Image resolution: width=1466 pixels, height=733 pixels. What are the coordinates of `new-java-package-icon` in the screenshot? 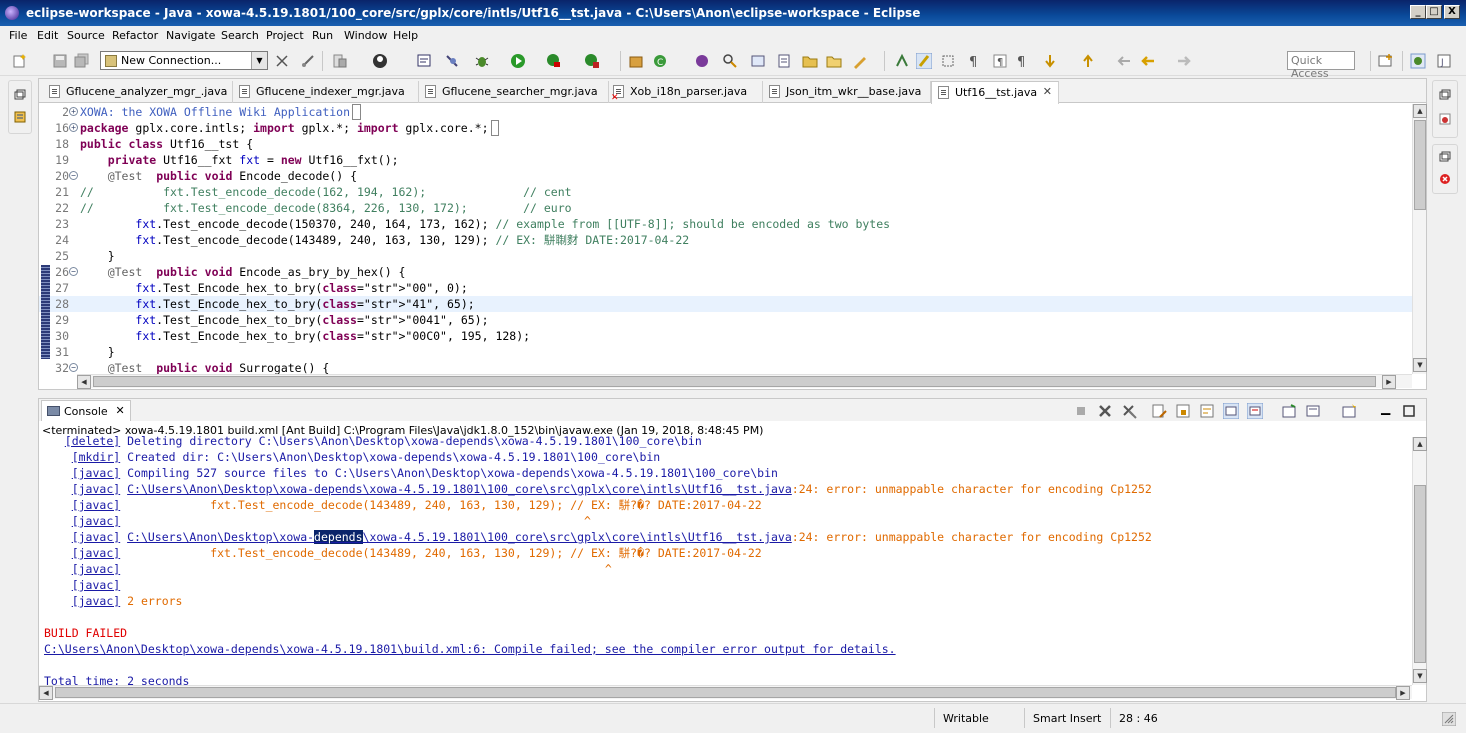 It's located at (636, 61).